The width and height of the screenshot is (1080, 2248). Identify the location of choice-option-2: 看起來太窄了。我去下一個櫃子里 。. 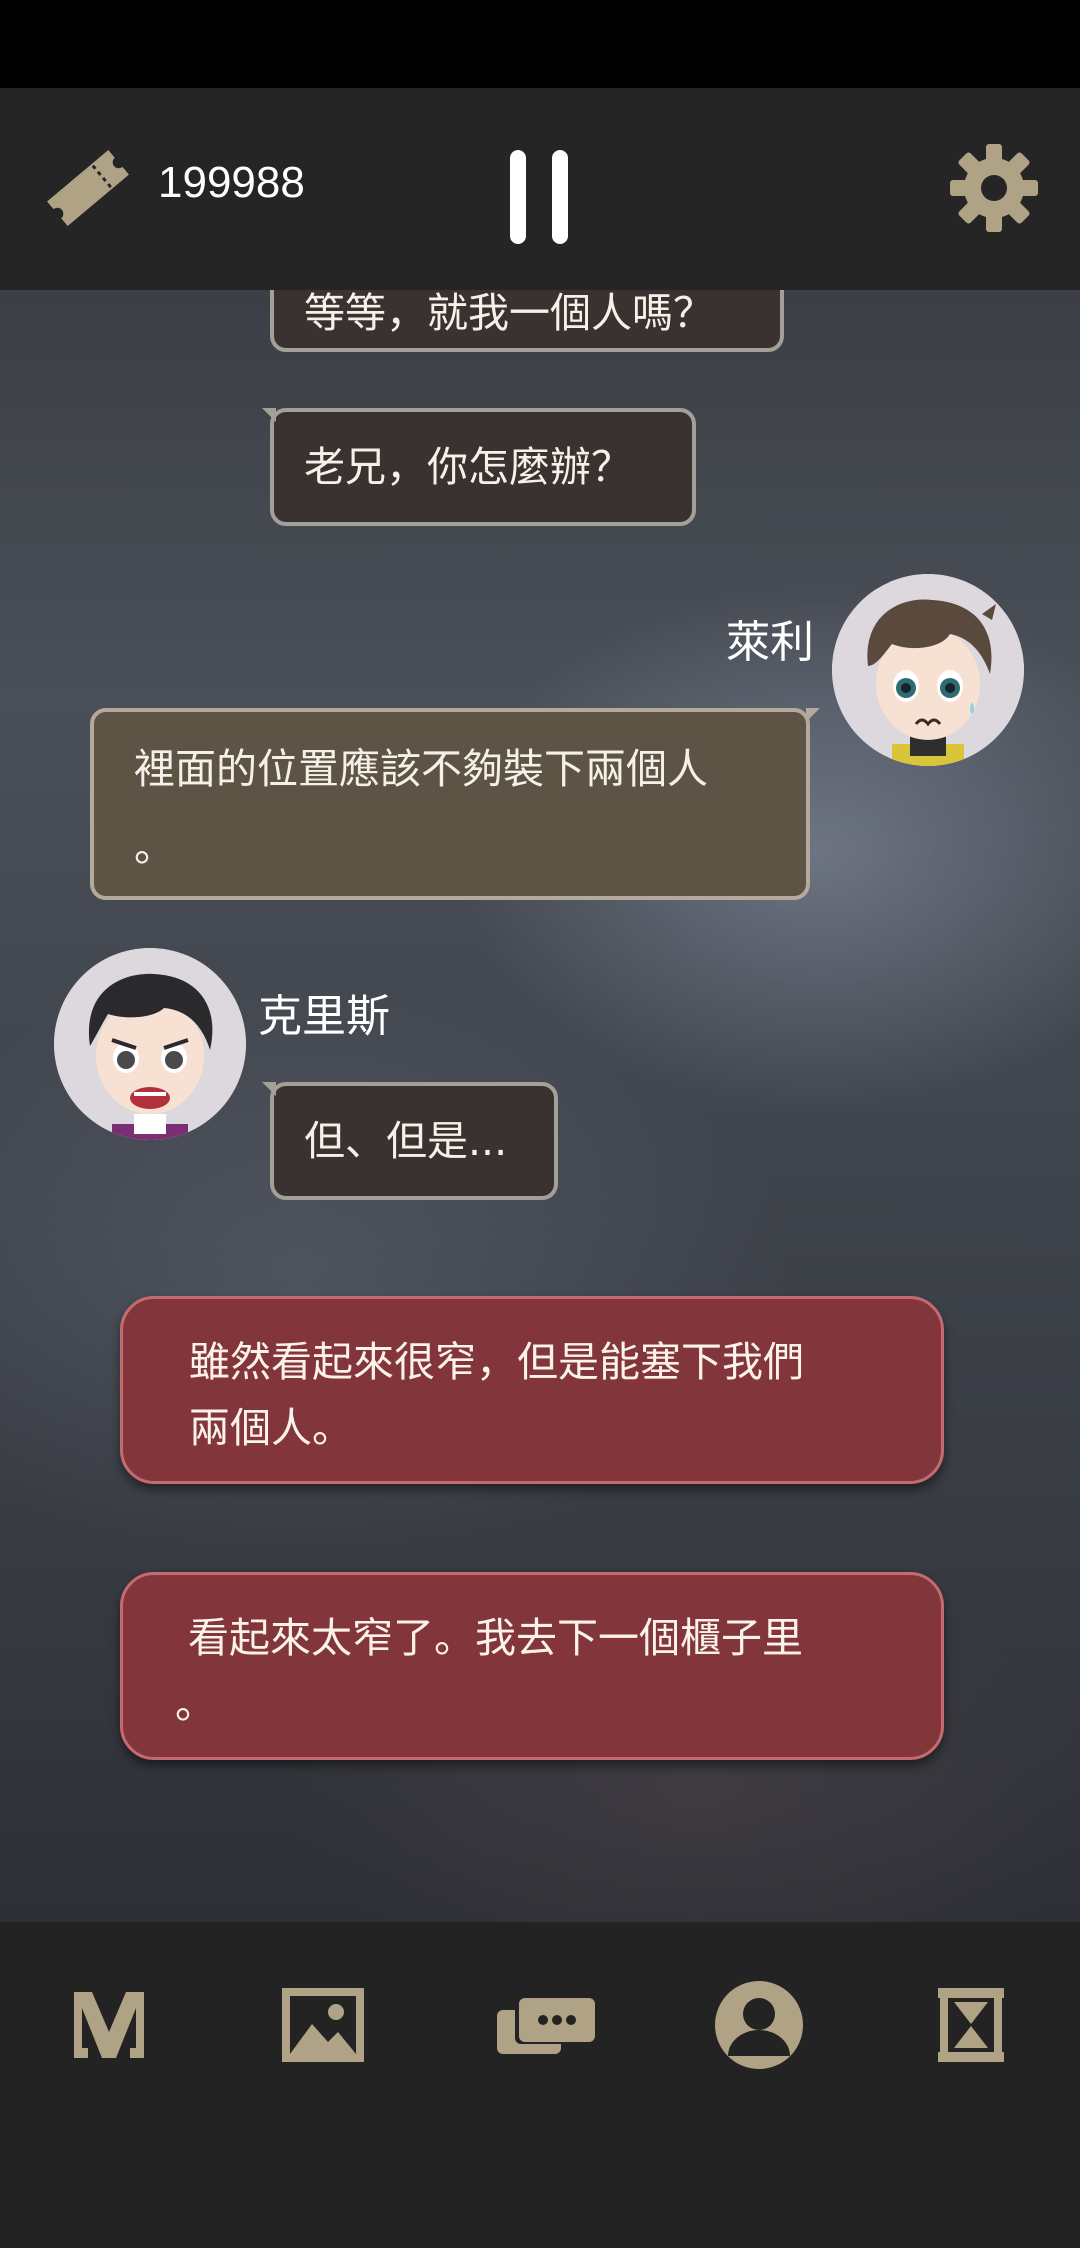
(532, 1666).